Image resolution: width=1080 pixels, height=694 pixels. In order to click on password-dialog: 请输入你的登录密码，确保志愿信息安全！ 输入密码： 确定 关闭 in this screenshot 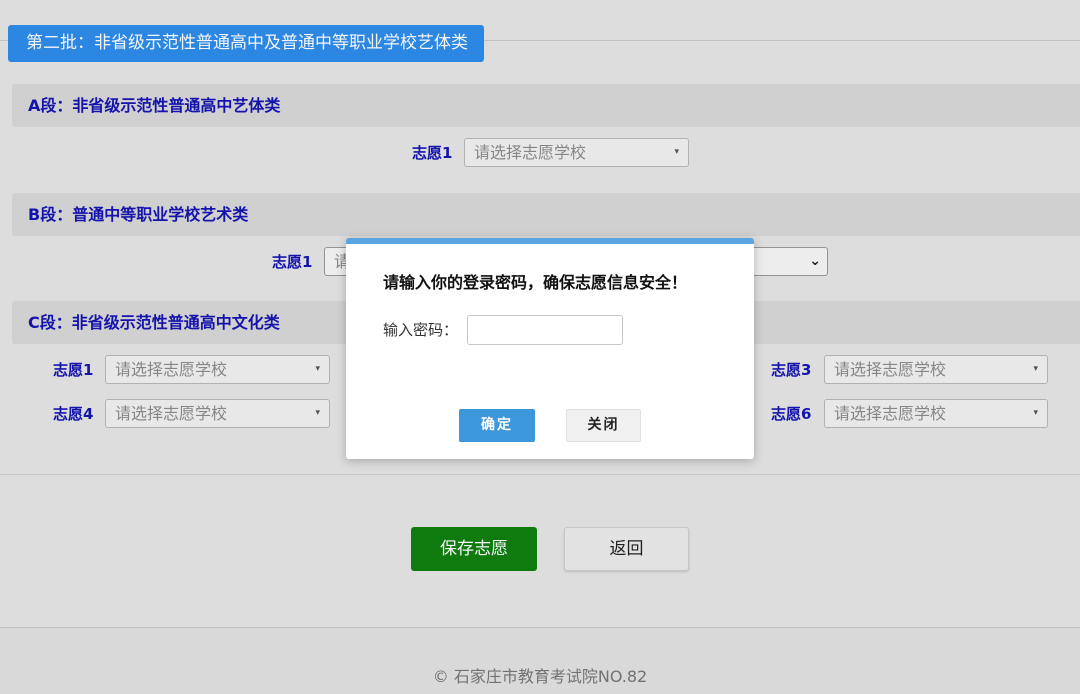, I will do `click(550, 348)`.